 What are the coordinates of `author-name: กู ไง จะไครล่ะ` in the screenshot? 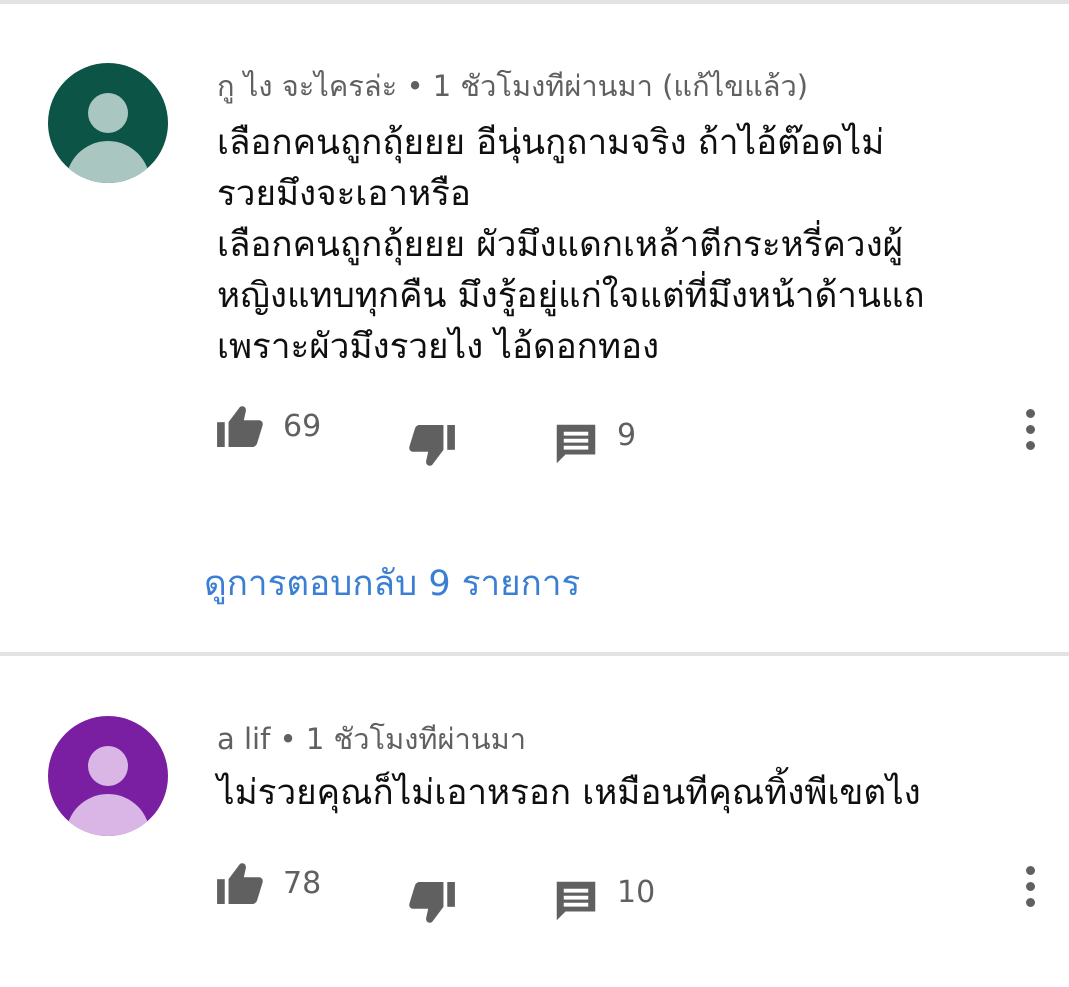 It's located at (307, 86).